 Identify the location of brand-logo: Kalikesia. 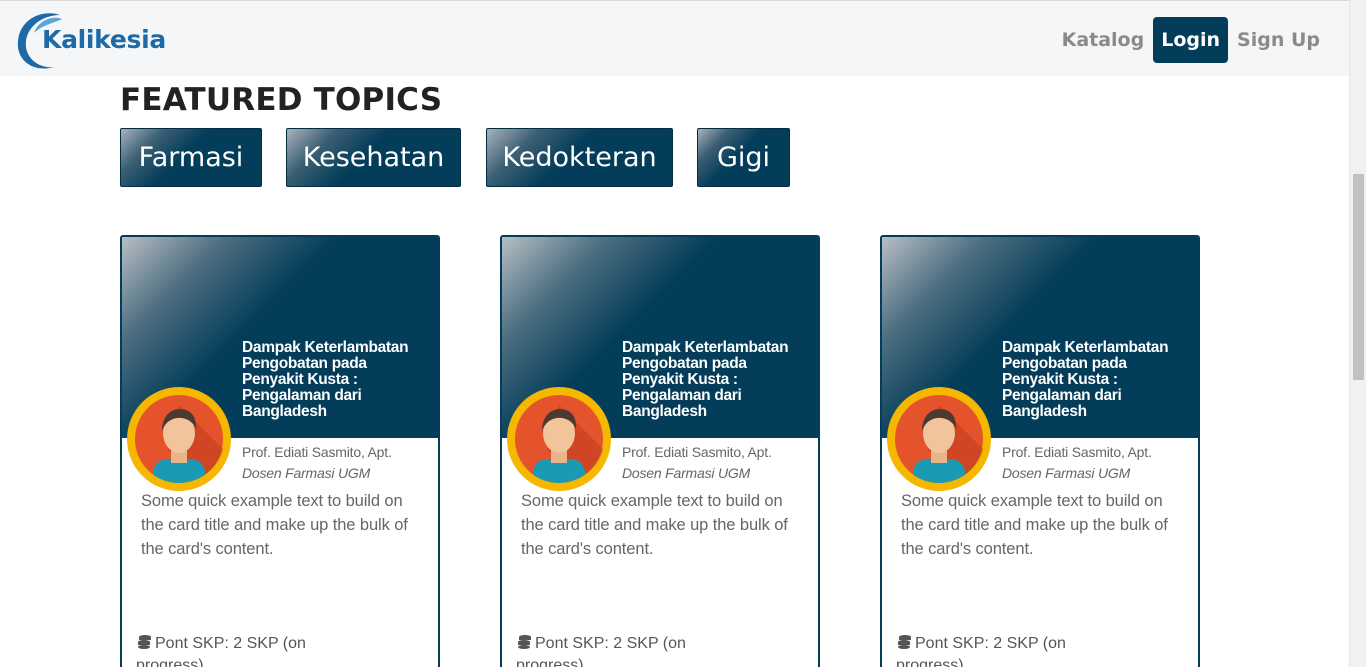
(96, 41).